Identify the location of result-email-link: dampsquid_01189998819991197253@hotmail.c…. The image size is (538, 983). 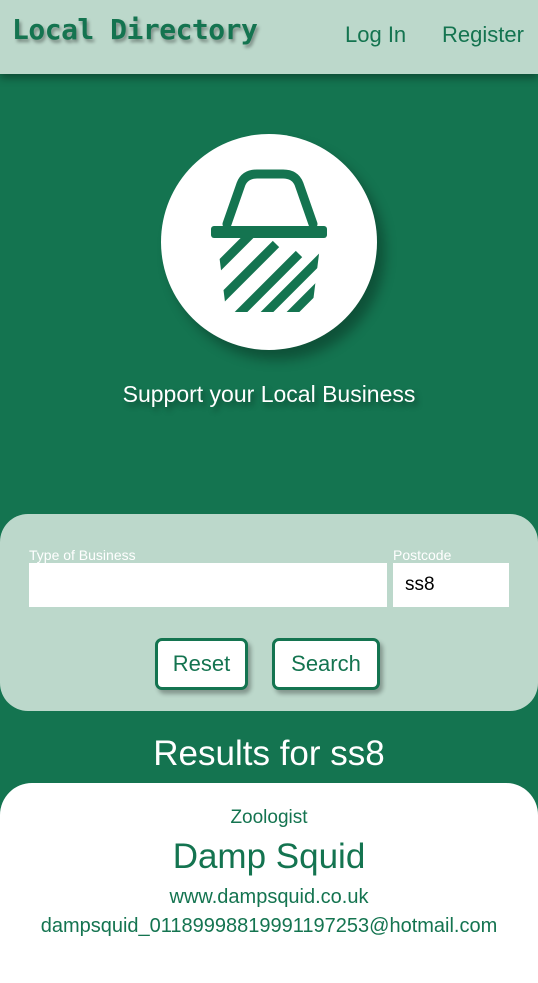
(269, 926).